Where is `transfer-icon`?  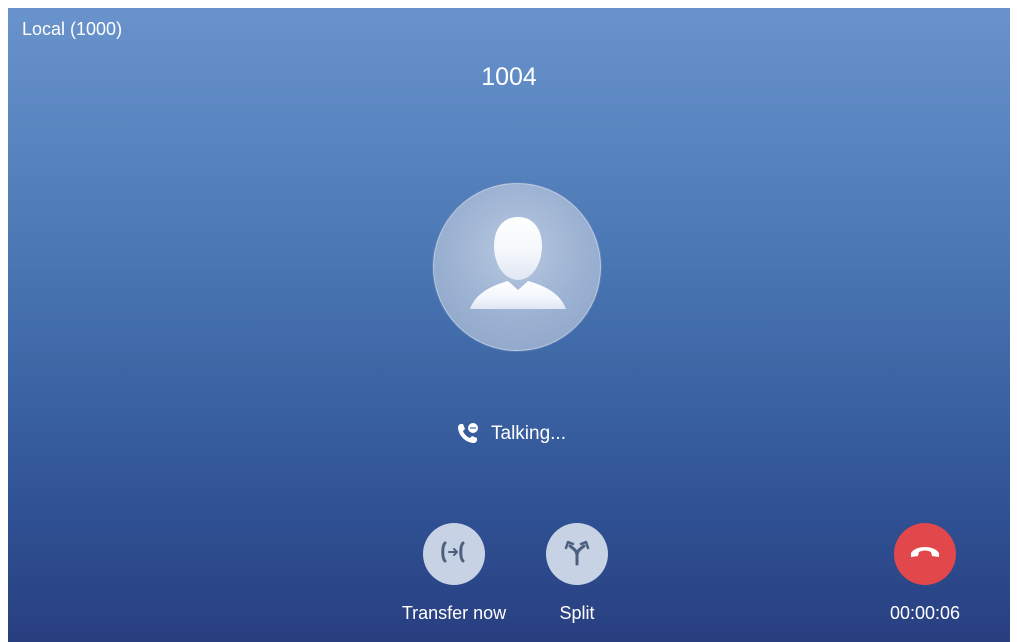
transfer-icon is located at coordinates (454, 554).